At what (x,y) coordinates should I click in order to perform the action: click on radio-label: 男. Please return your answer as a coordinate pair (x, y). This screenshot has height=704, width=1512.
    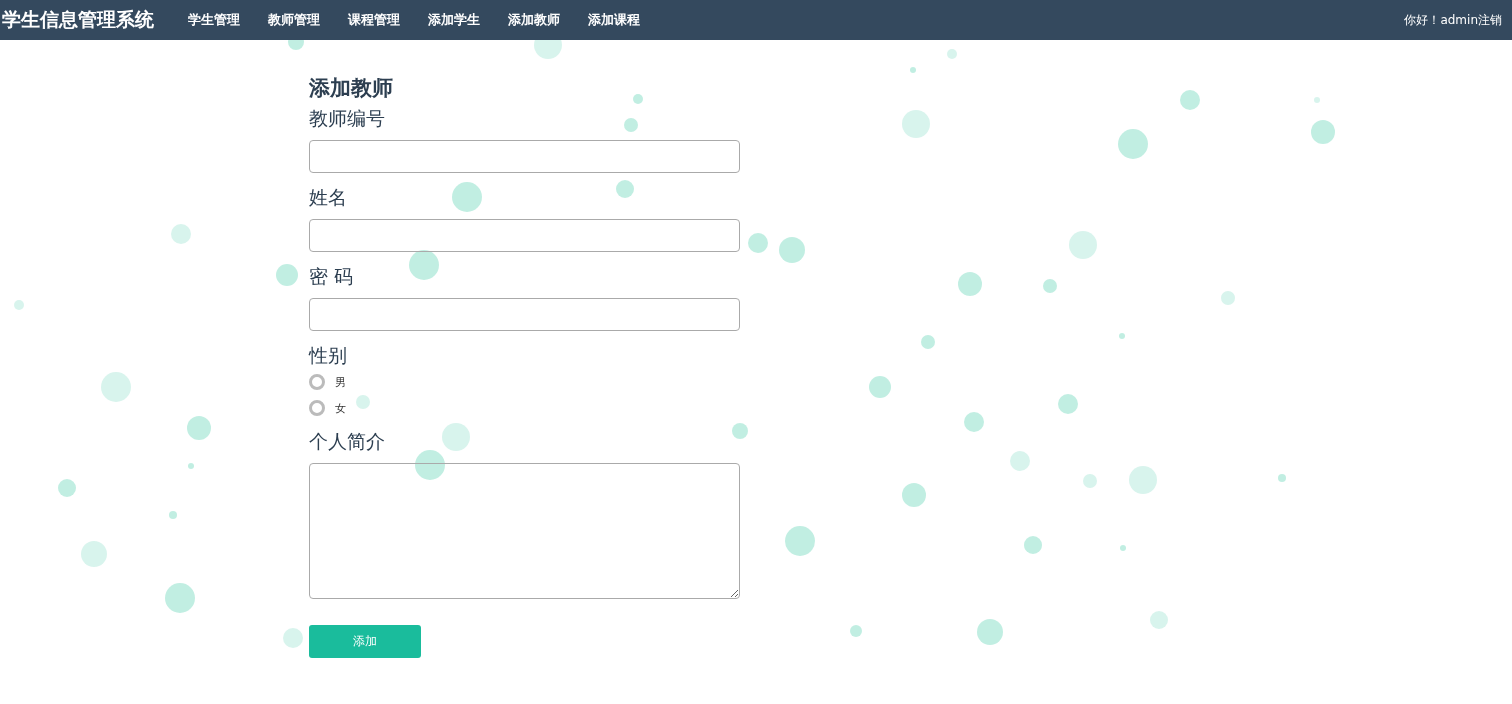
    Looking at the image, I should click on (340, 382).